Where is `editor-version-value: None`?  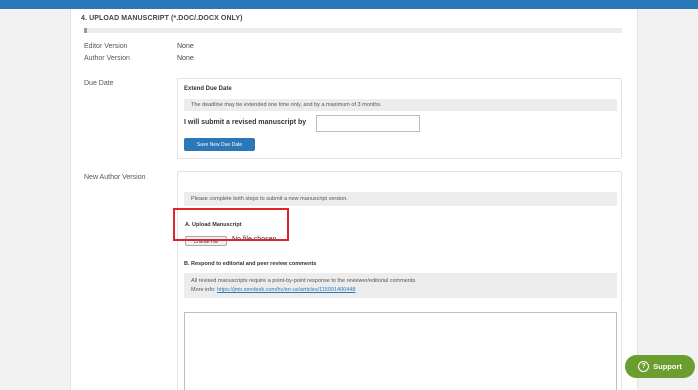 editor-version-value: None is located at coordinates (185, 46).